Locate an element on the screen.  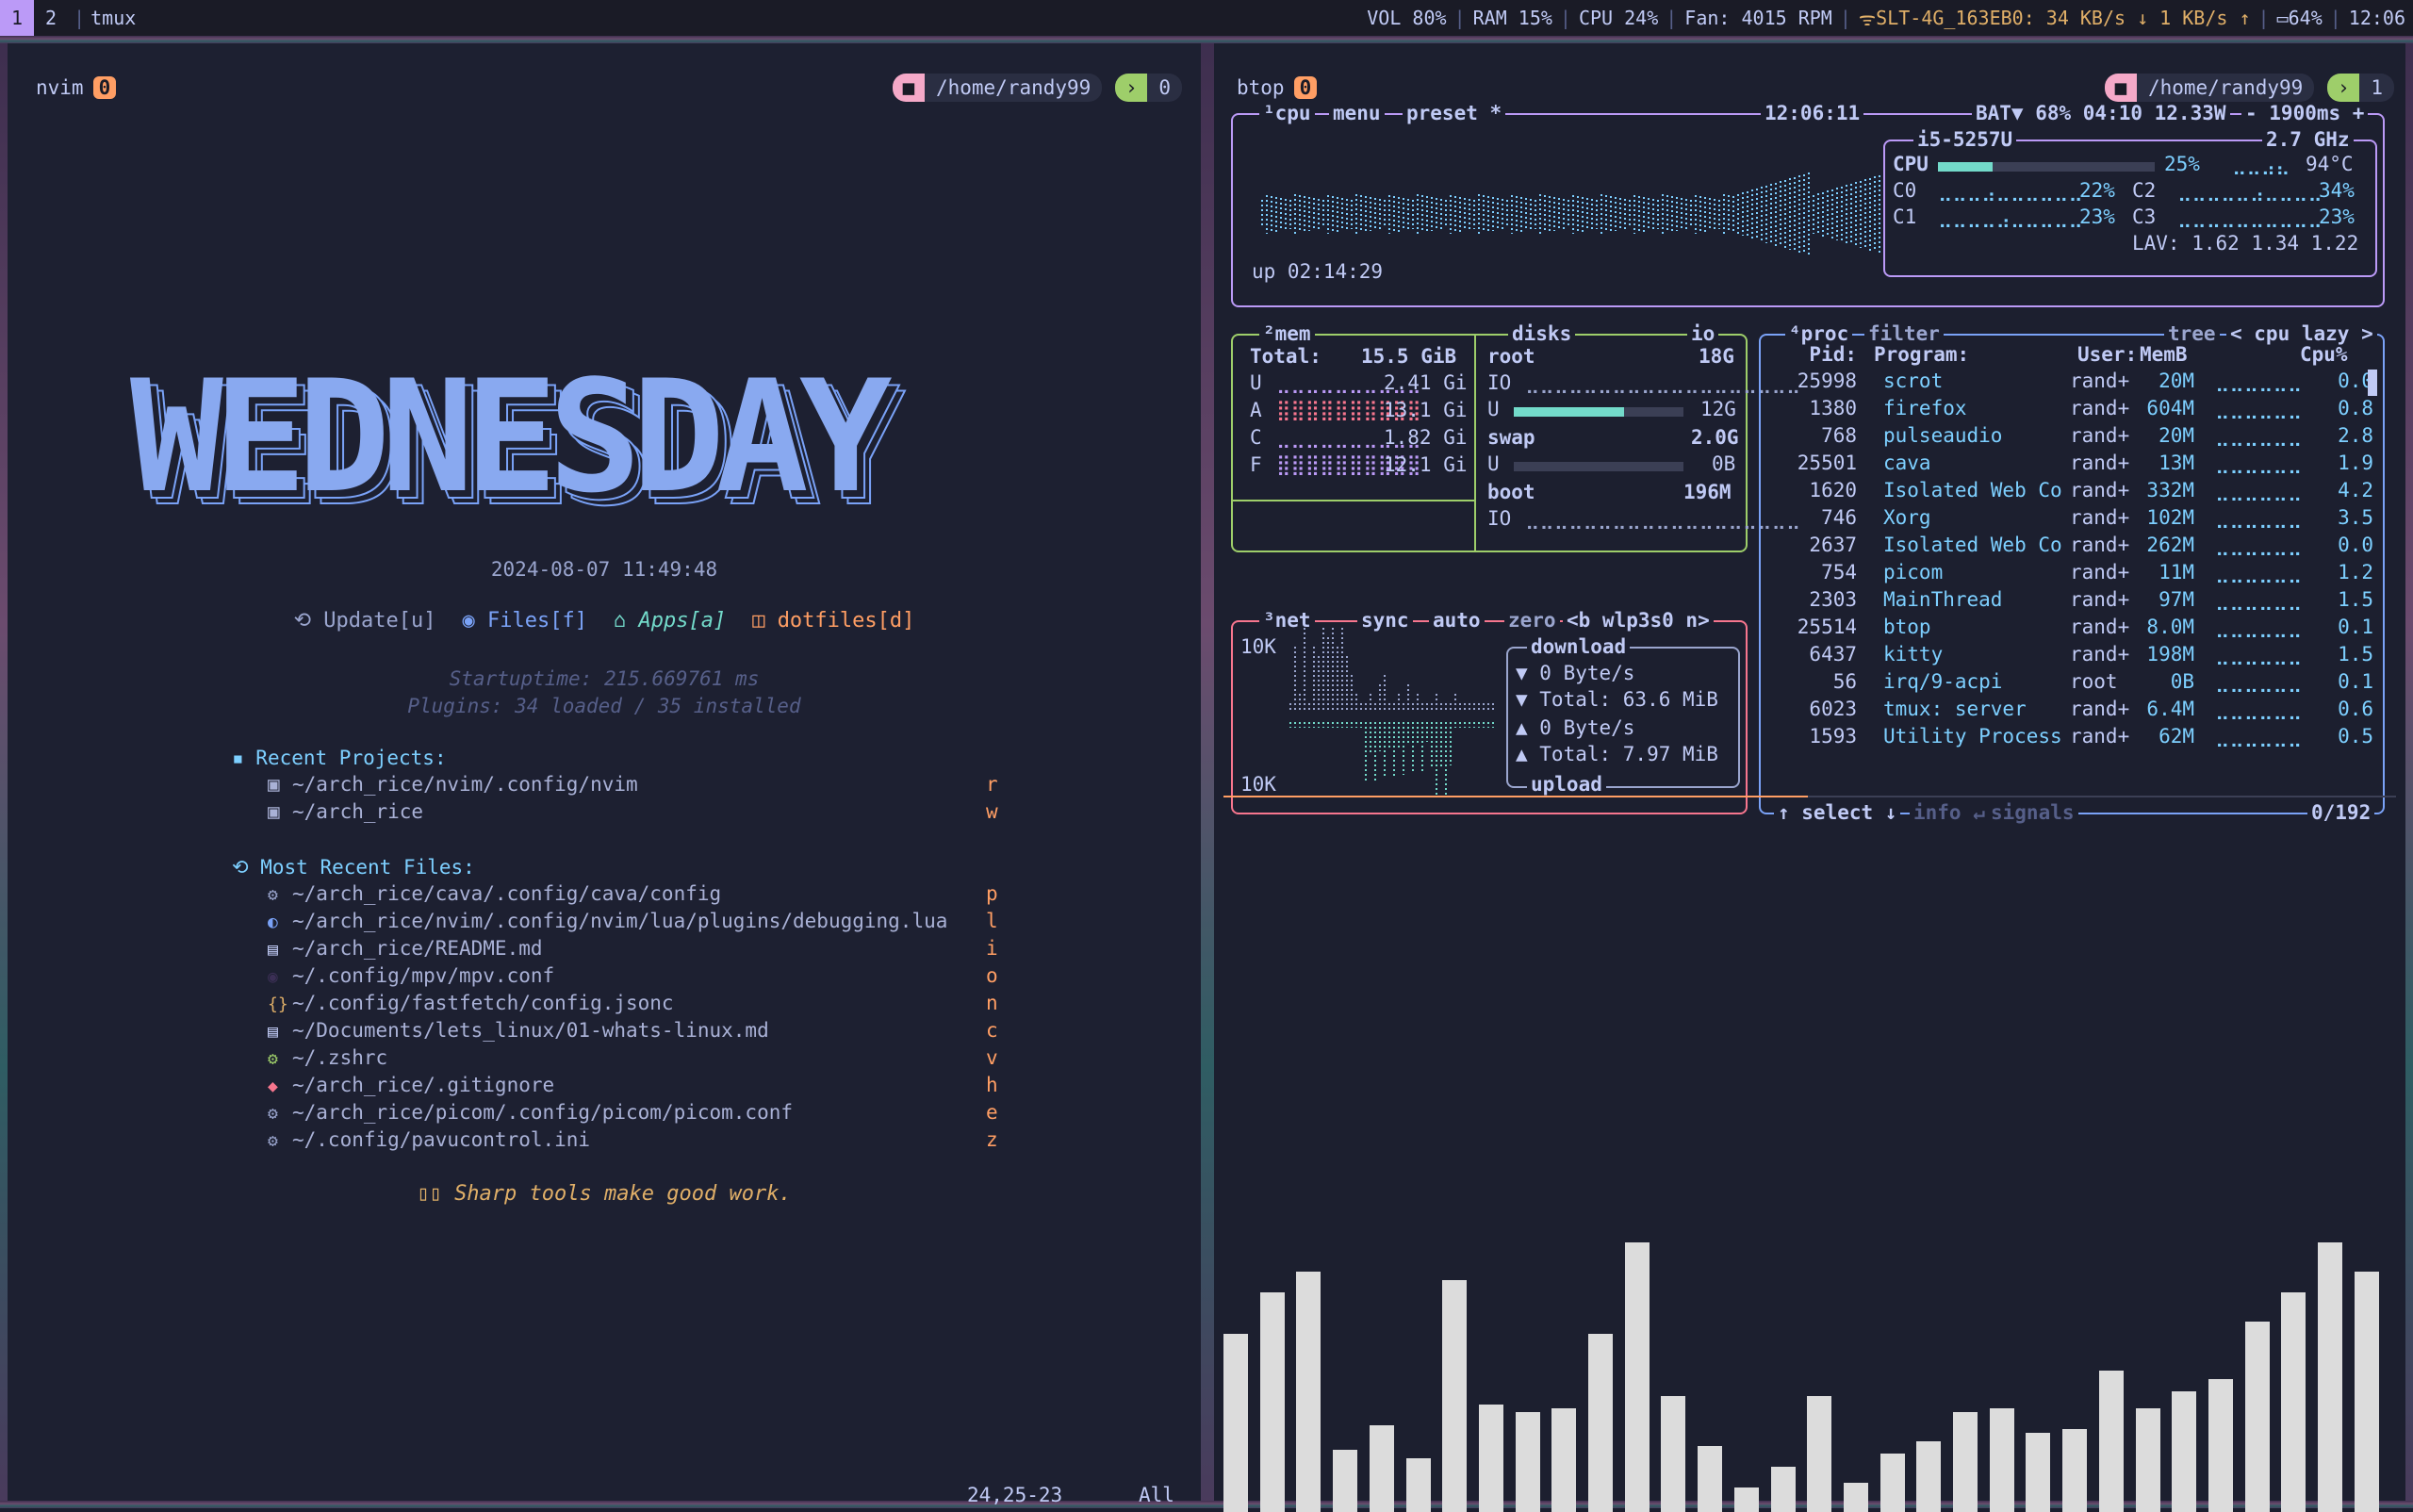
process-row: 25998 scrot rand+ 20M ⣀⣀⣀⣀⣀⣀ 0.0 is located at coordinates (2081, 383).